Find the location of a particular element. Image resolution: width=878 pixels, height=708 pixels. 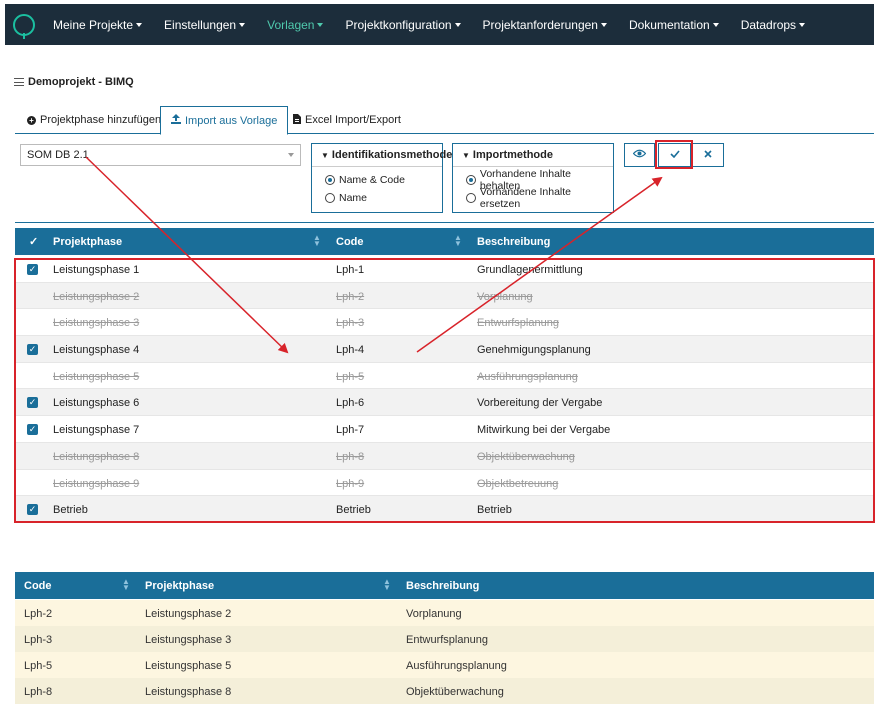

phase-table-header: ✓ Projektphase ▲ ▼ Code ▲ ▼ Beschreibung is located at coordinates (444, 241).